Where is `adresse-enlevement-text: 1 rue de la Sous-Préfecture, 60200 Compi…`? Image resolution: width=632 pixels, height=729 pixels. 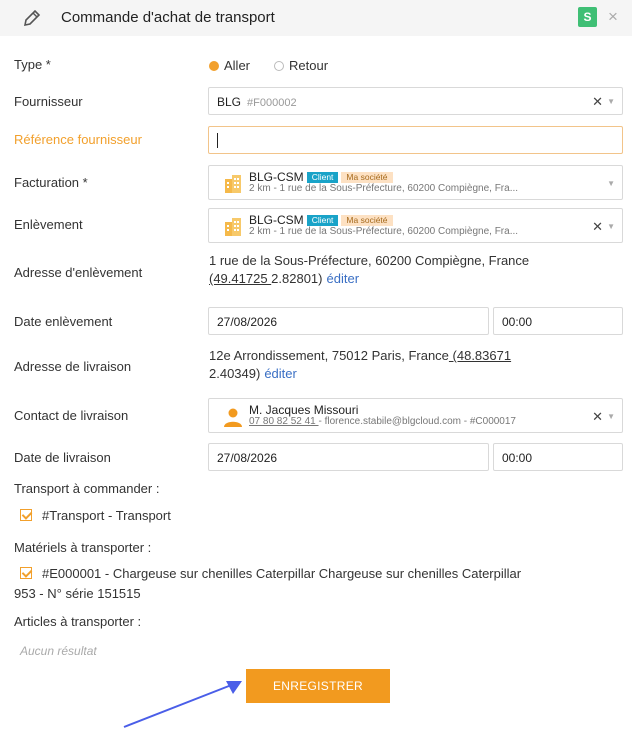 adresse-enlevement-text: 1 rue de la Sous-Préfecture, 60200 Compi… is located at coordinates (369, 260).